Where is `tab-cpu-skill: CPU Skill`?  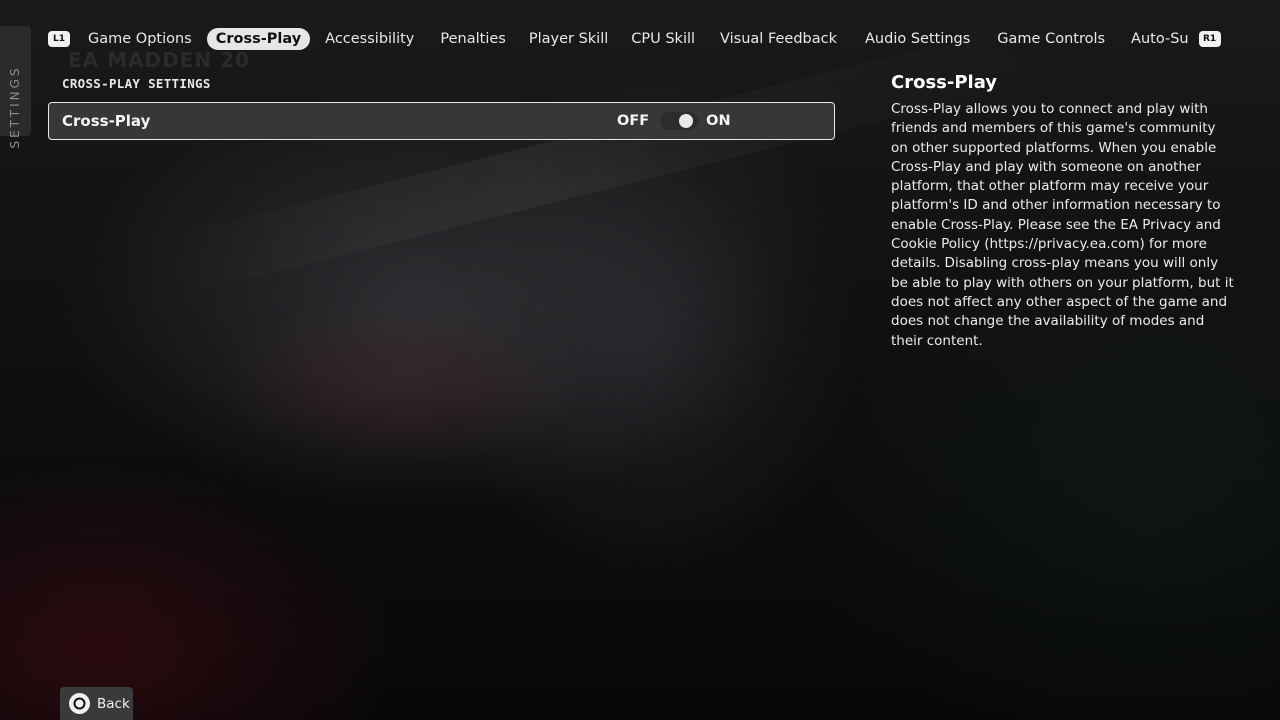
tab-cpu-skill: CPU Skill is located at coordinates (663, 39).